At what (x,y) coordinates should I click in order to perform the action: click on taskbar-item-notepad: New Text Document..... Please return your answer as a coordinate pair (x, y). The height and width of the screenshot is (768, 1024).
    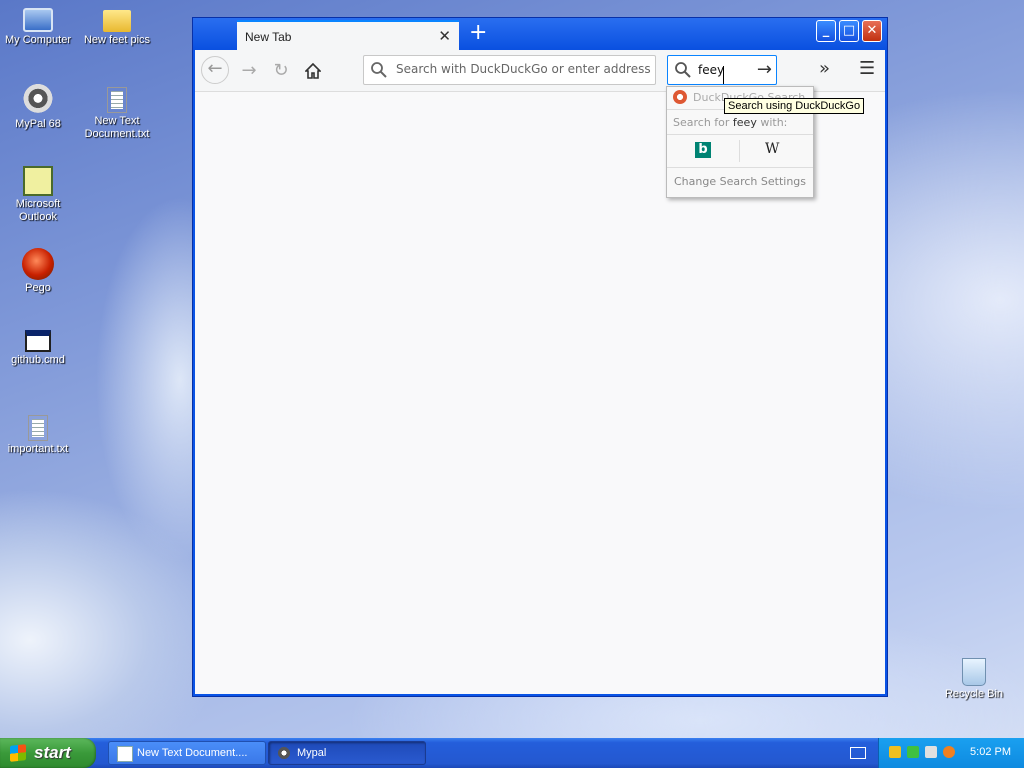
    Looking at the image, I should click on (187, 753).